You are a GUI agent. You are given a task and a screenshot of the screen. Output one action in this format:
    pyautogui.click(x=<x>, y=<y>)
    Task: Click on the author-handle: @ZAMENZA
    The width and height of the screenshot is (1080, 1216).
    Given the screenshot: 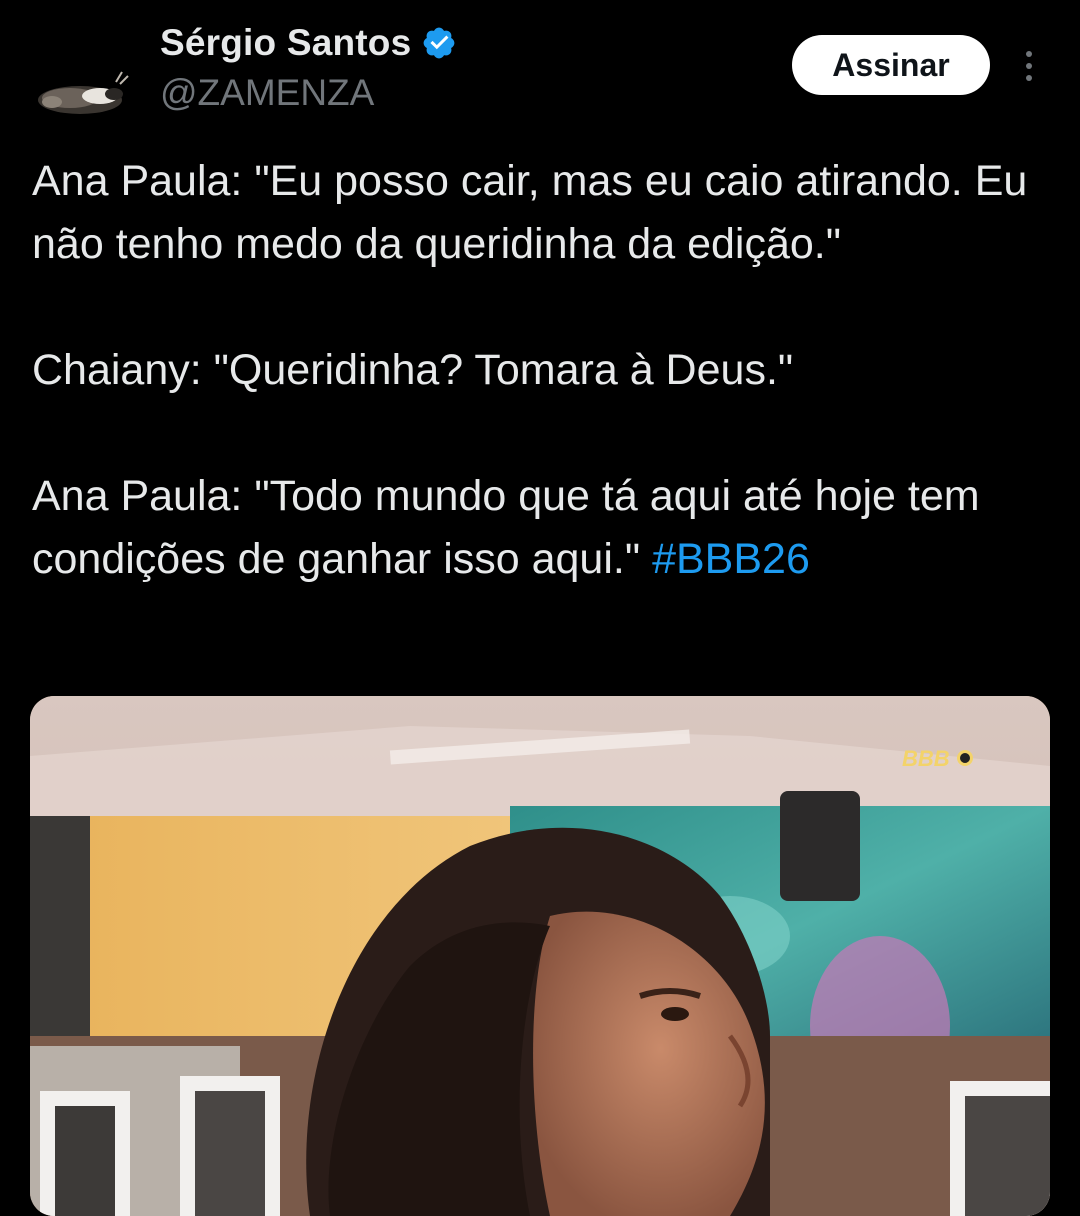 What is the action you would take?
    pyautogui.click(x=267, y=93)
    